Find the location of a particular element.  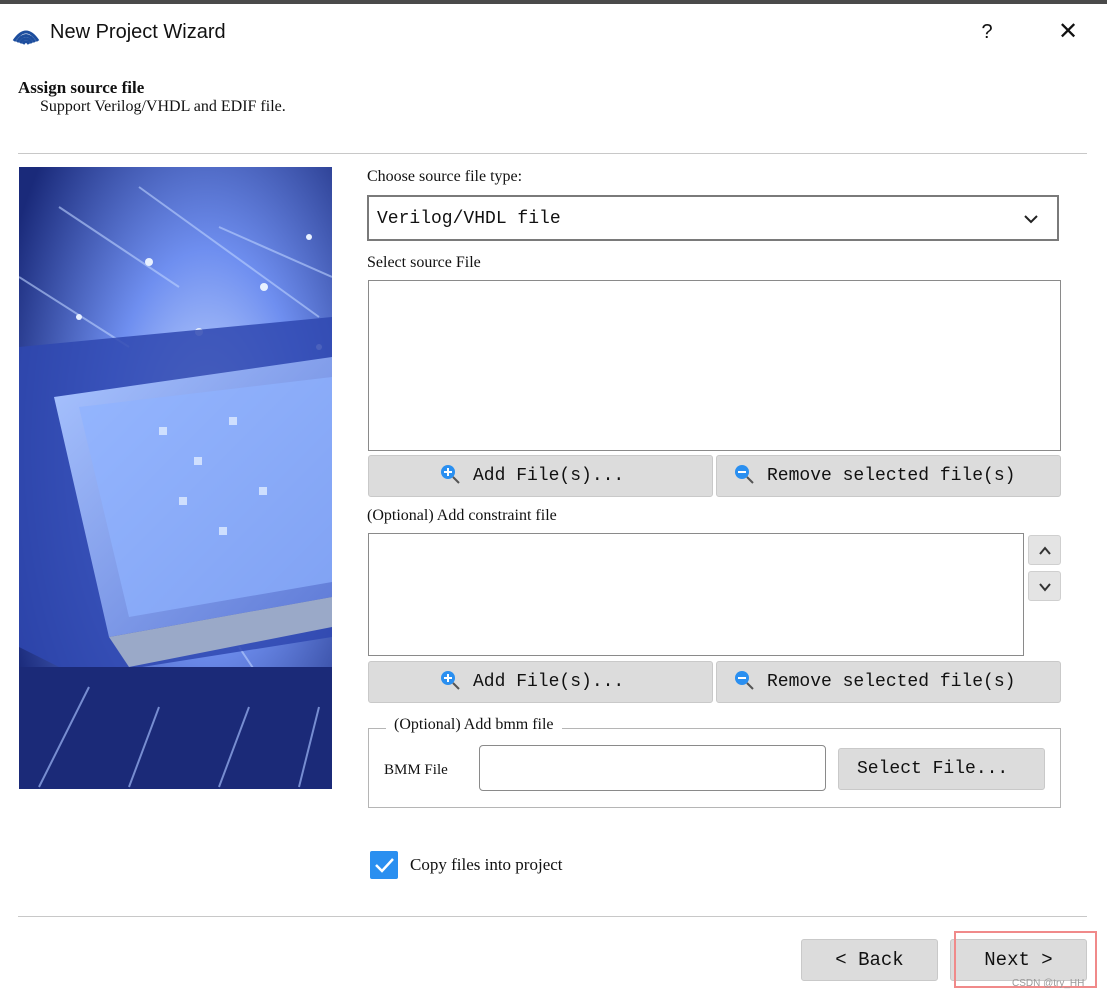

move-down-button is located at coordinates (1044, 586).